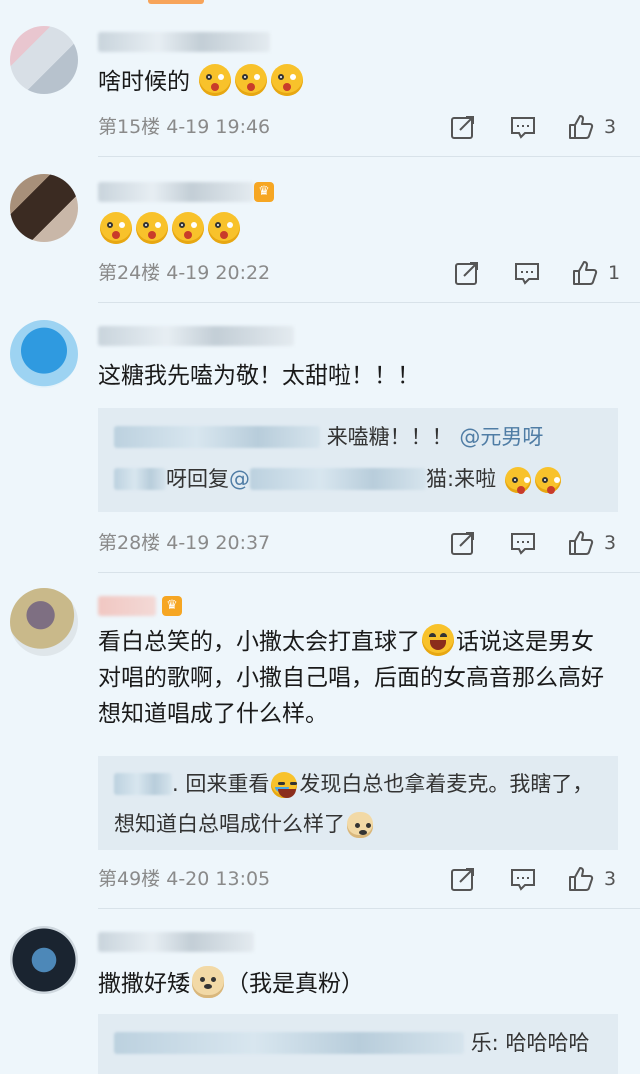 The width and height of the screenshot is (640, 1074). I want to click on comment-meta: 第49楼 4-20 13:05 3, so click(358, 879).